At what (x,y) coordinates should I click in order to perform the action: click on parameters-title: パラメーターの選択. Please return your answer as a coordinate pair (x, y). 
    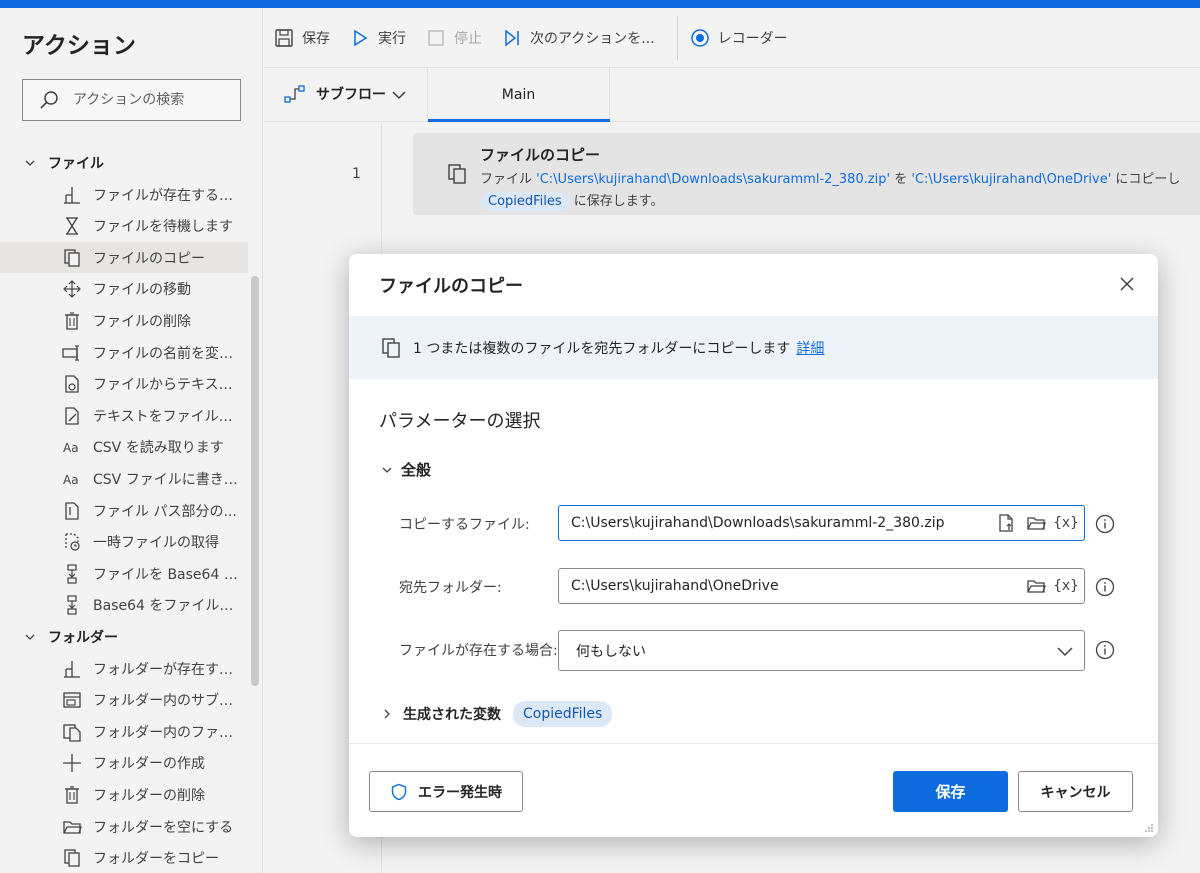
    Looking at the image, I should click on (460, 421).